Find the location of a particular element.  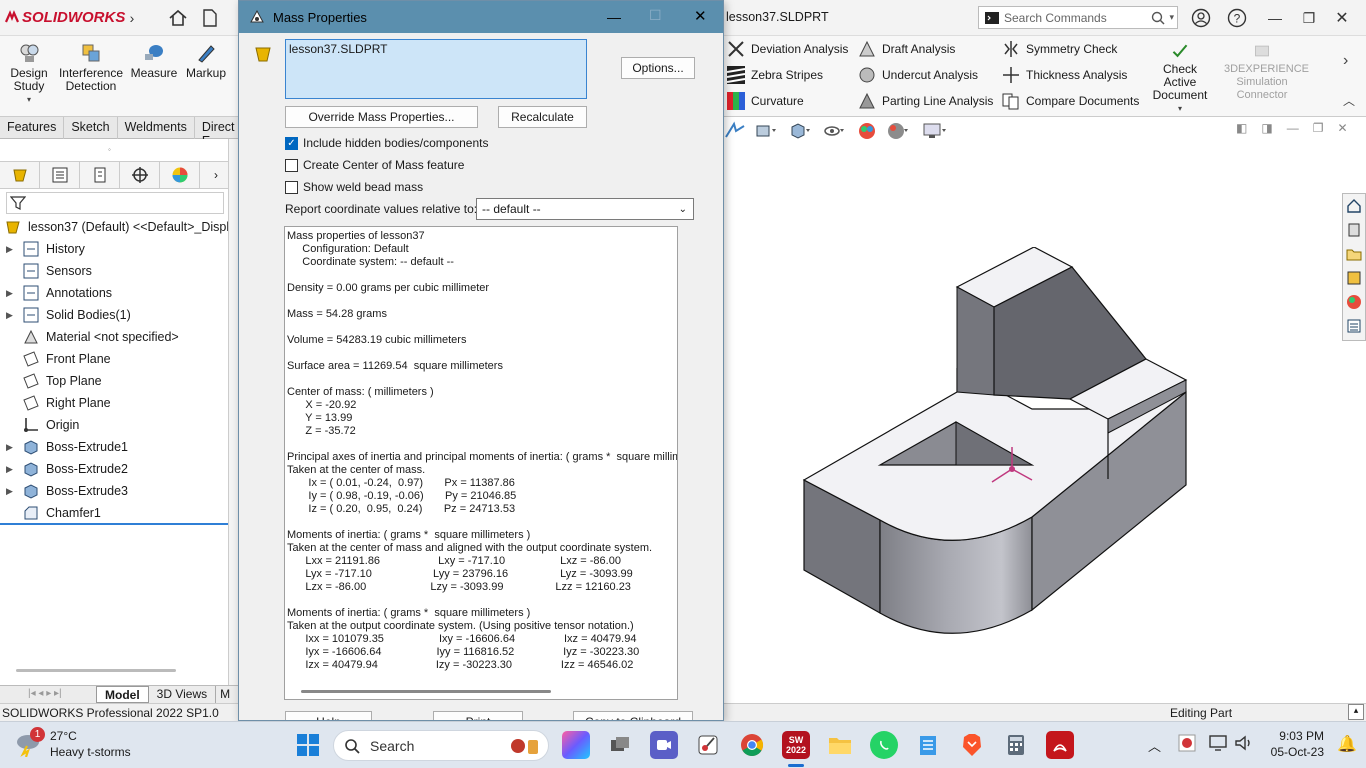

calculator-icon is located at coordinates (1016, 745).